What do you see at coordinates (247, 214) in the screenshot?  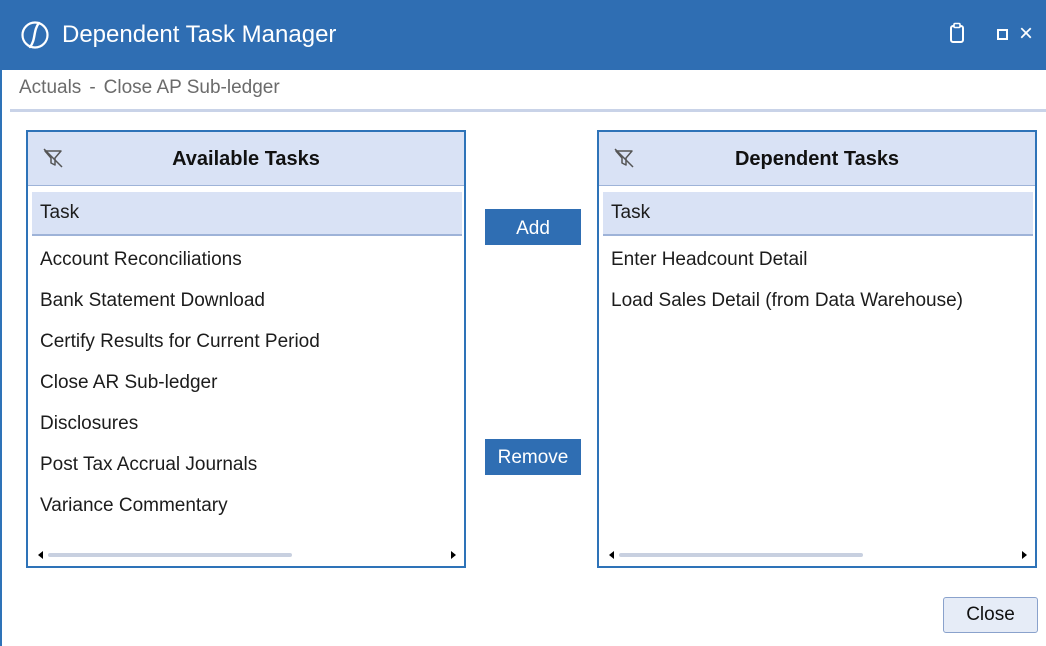 I see `available-task-column-header: Task` at bounding box center [247, 214].